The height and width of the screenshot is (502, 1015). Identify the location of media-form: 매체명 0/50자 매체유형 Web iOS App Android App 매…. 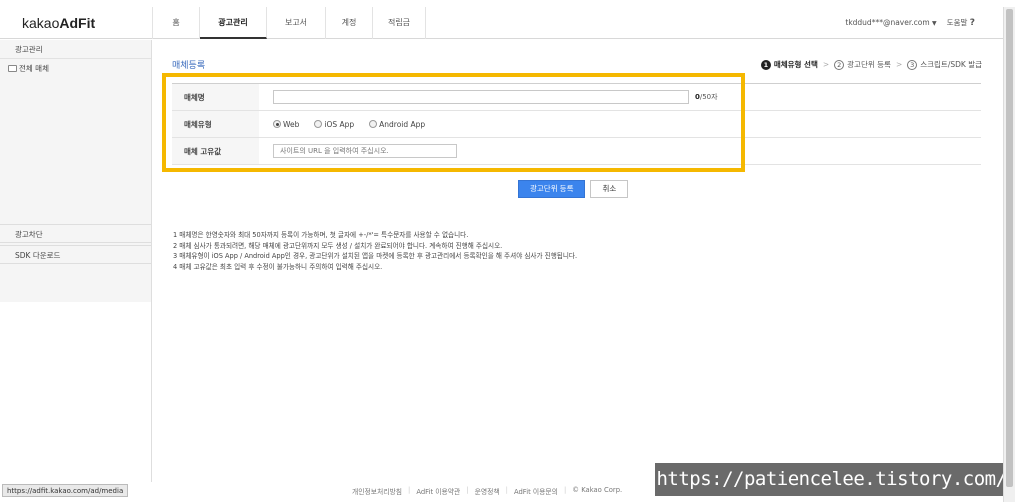
(576, 124).